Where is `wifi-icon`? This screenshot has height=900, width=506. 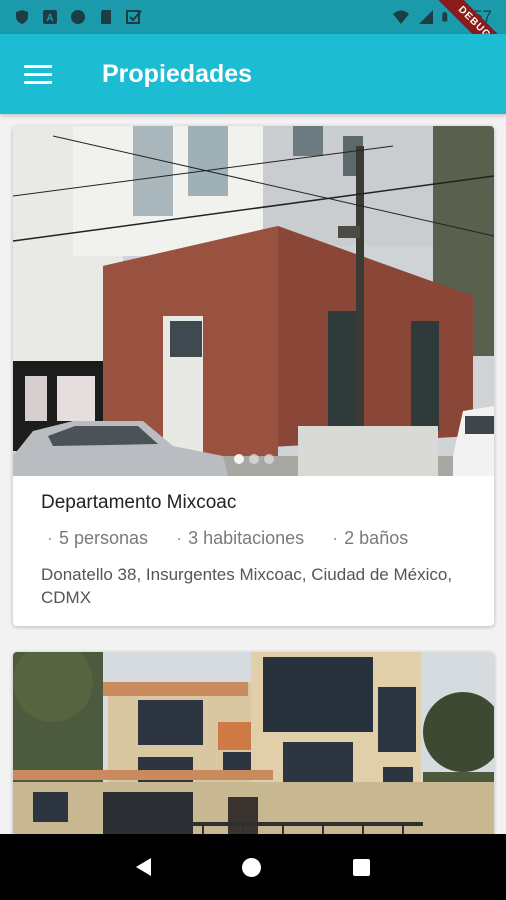
wifi-icon is located at coordinates (400, 17).